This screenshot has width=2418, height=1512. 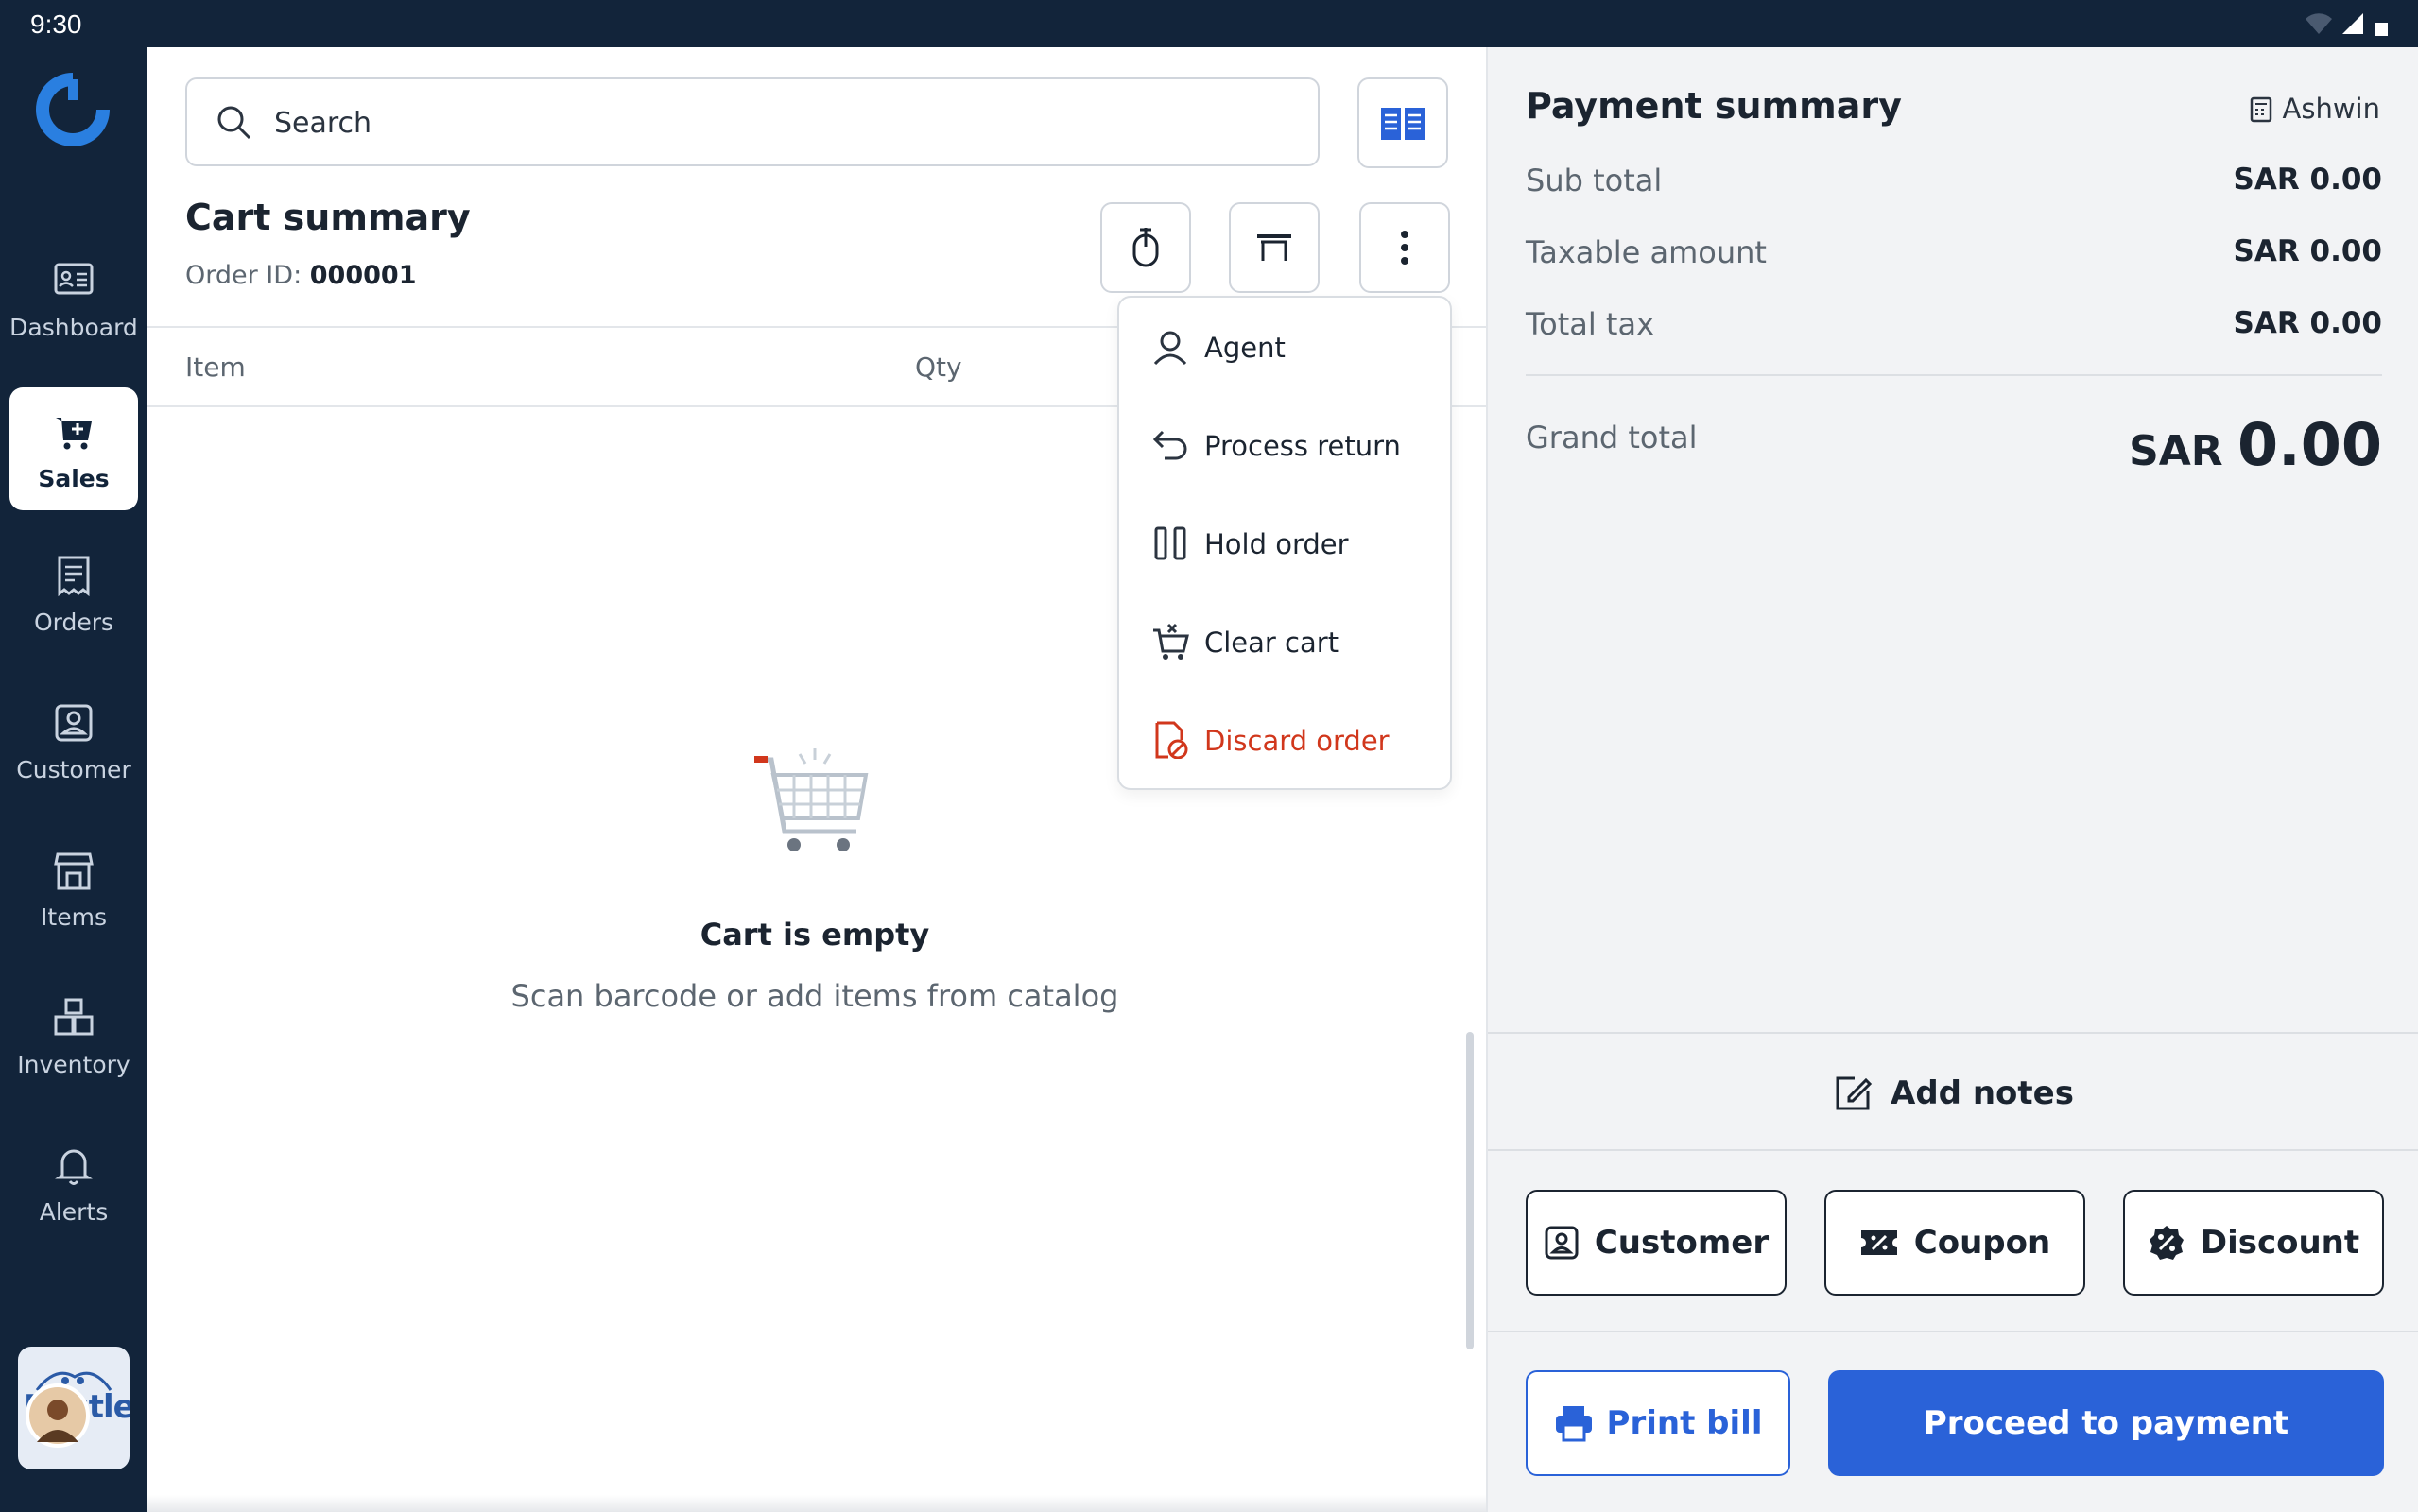 I want to click on cashier-name: Ashwin, so click(x=2331, y=109).